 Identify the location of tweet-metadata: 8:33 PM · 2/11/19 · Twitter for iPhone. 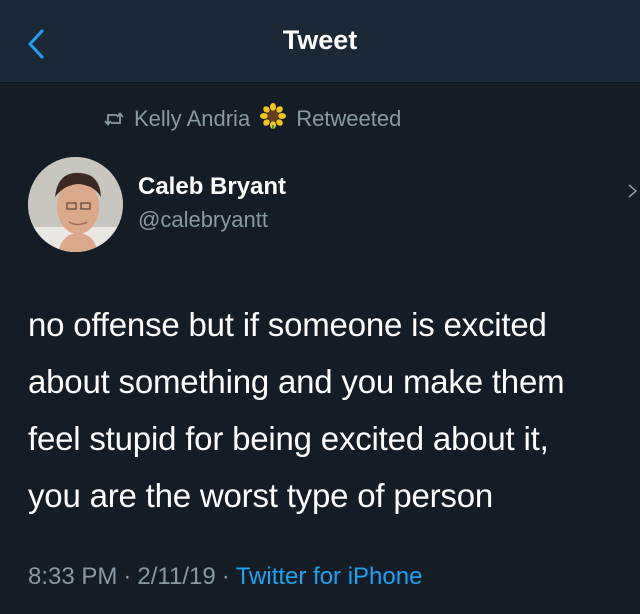
(225, 577).